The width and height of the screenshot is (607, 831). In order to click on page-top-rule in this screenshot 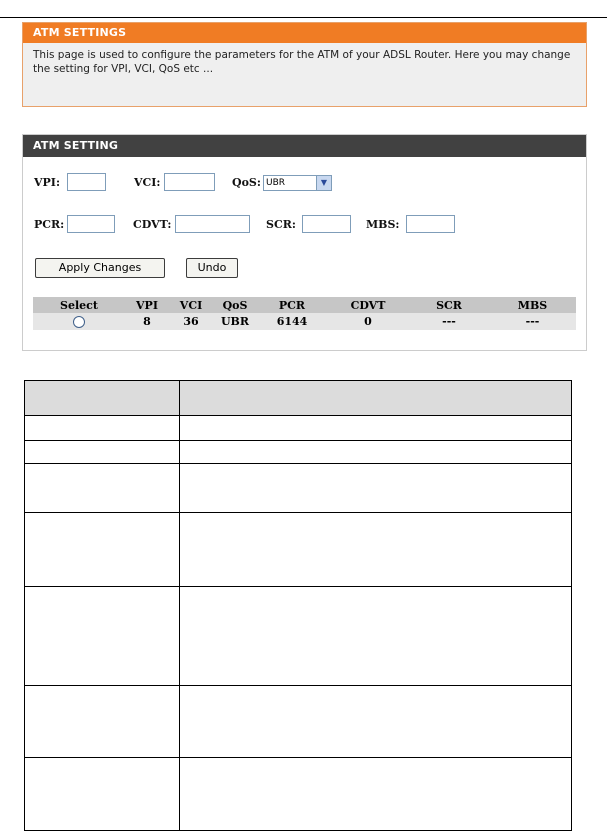, I will do `click(303, 17)`.